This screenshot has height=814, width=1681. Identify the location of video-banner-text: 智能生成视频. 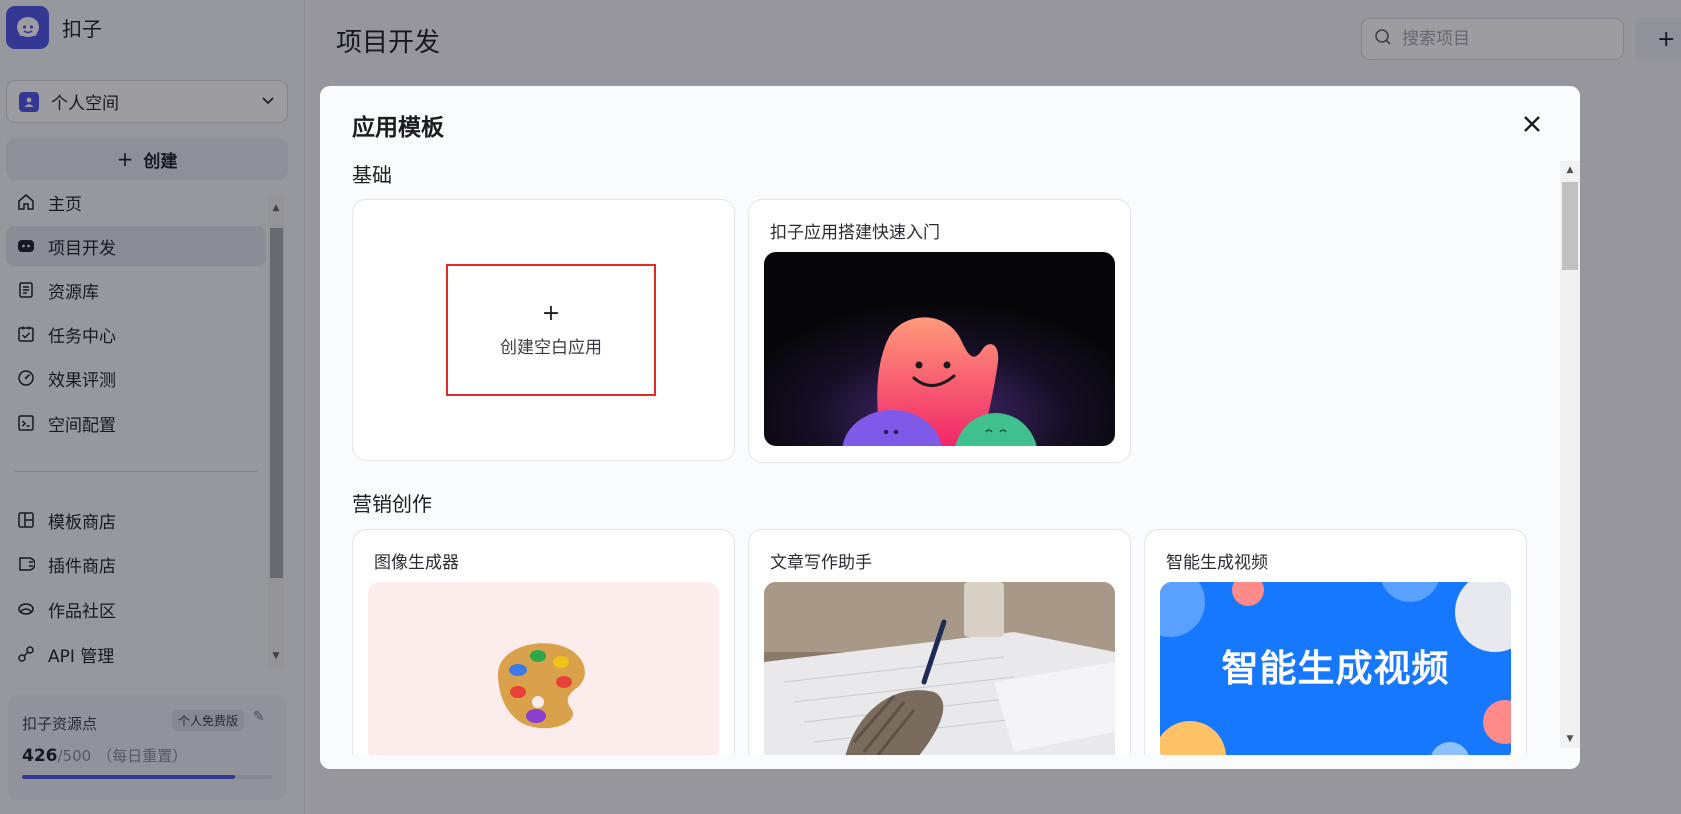
(1335, 668).